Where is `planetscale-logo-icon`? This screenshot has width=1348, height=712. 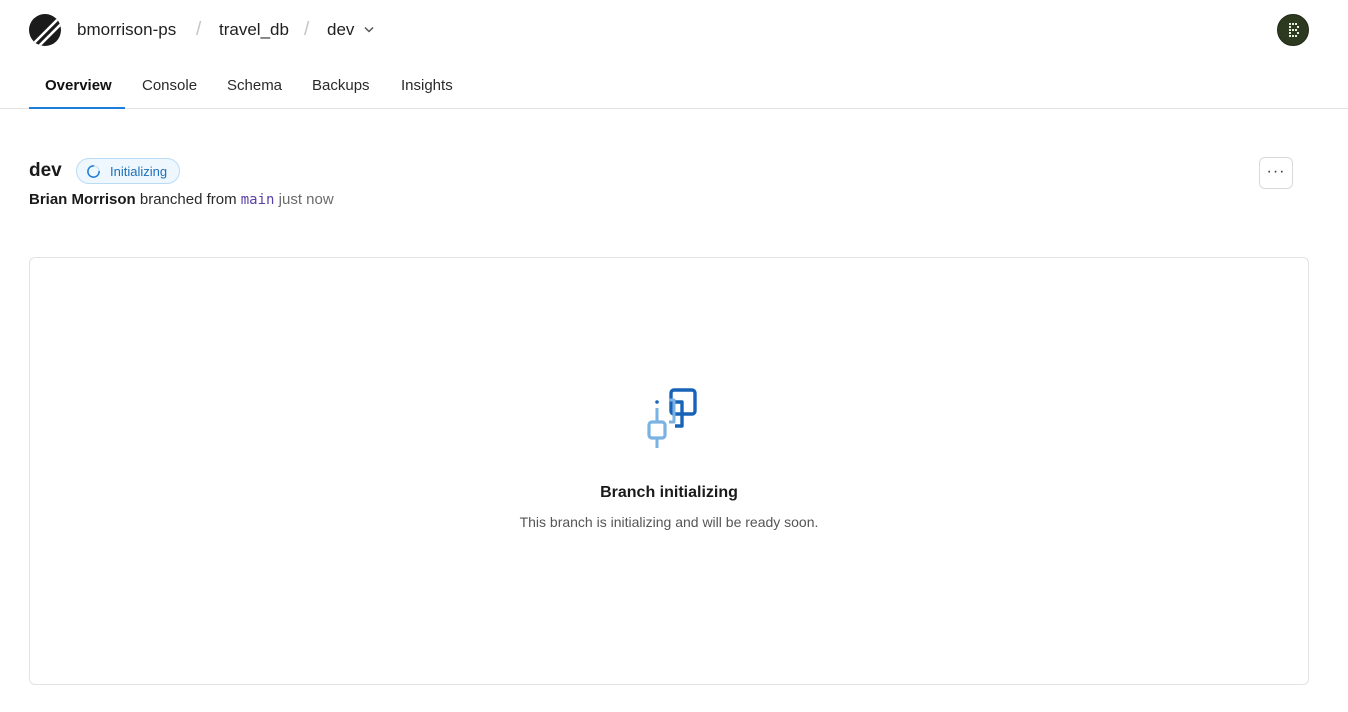 planetscale-logo-icon is located at coordinates (45, 30).